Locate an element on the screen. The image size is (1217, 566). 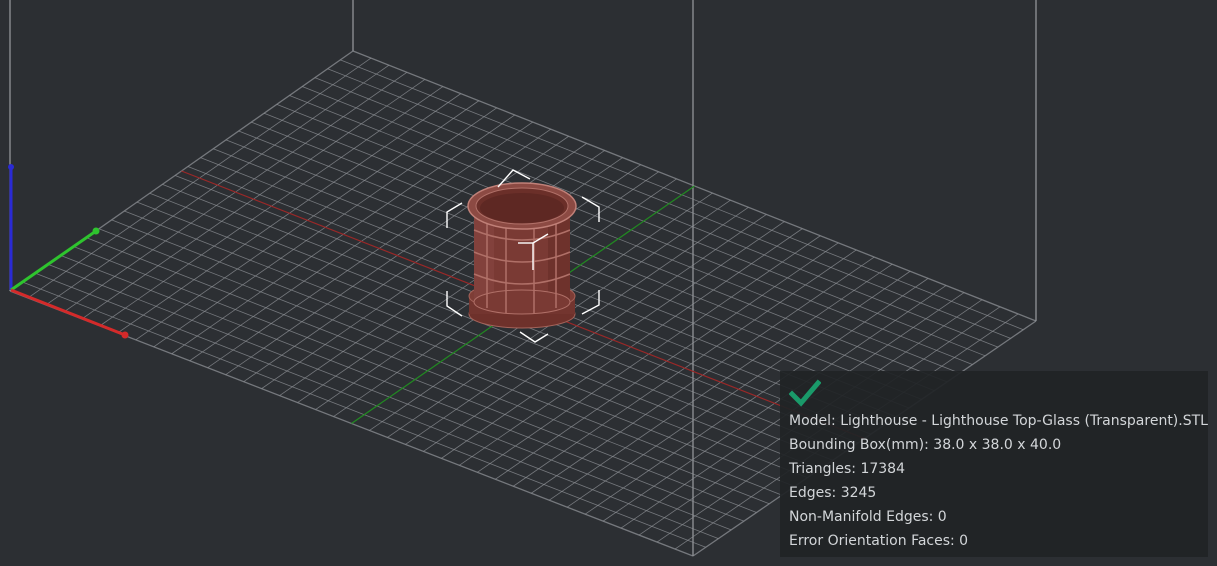
non-manifold-edges-text: Non-Manifold Edges: 0 is located at coordinates (868, 517).